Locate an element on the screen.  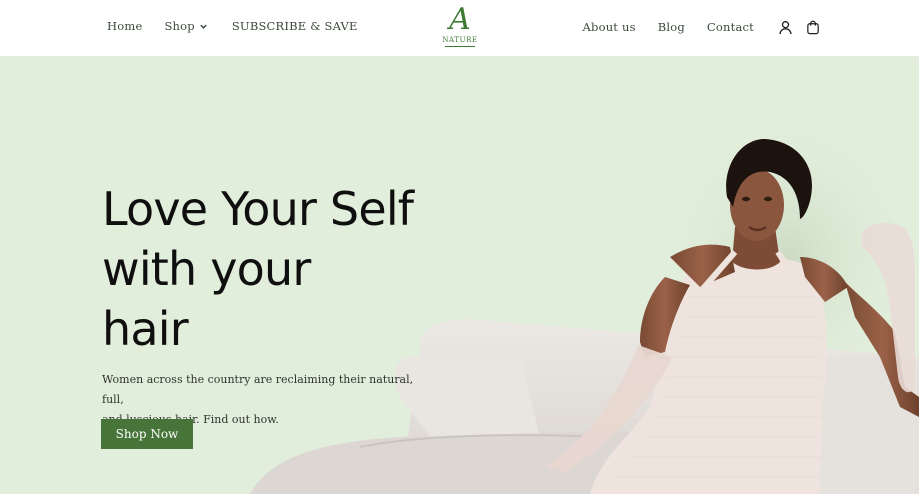
hero-heading: Love Your Self with your hair is located at coordinates (282, 269).